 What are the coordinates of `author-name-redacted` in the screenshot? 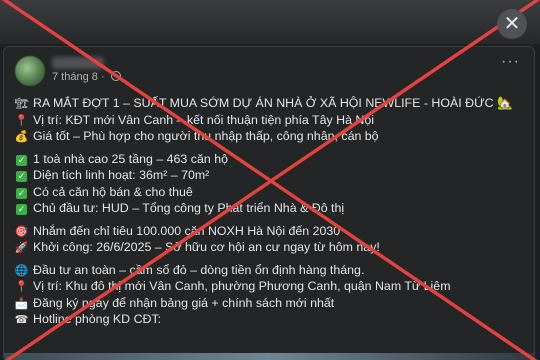 It's located at (78, 63).